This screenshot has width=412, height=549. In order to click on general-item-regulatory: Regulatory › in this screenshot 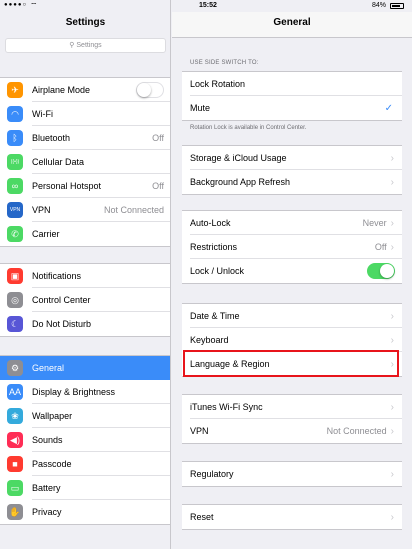, I will do `click(292, 474)`.